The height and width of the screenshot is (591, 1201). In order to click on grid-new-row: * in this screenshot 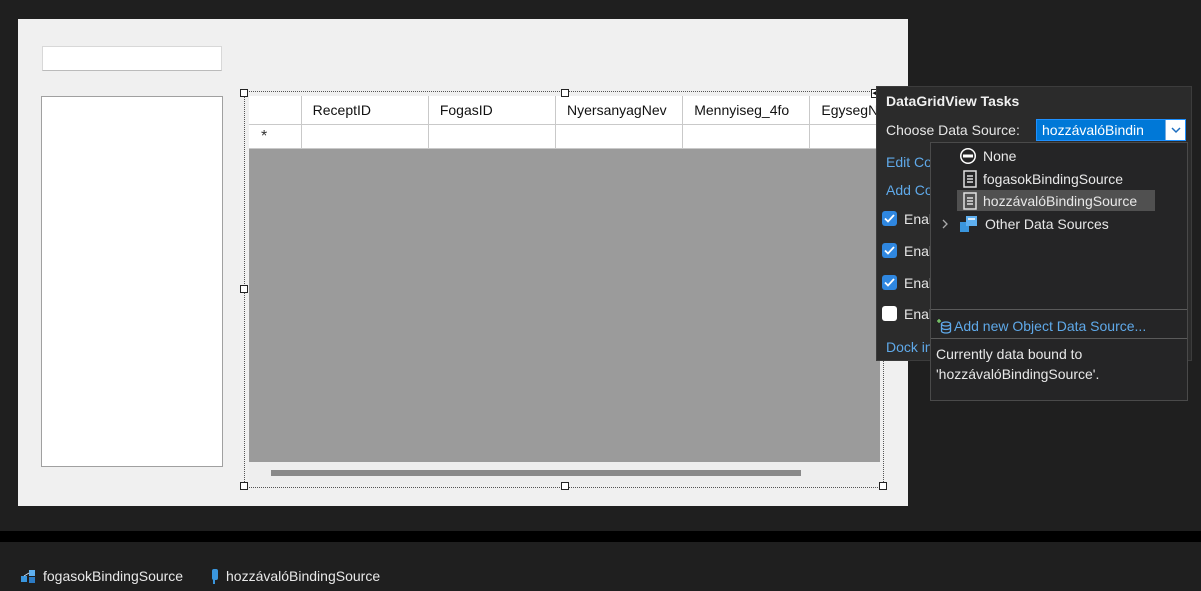, I will do `click(564, 137)`.